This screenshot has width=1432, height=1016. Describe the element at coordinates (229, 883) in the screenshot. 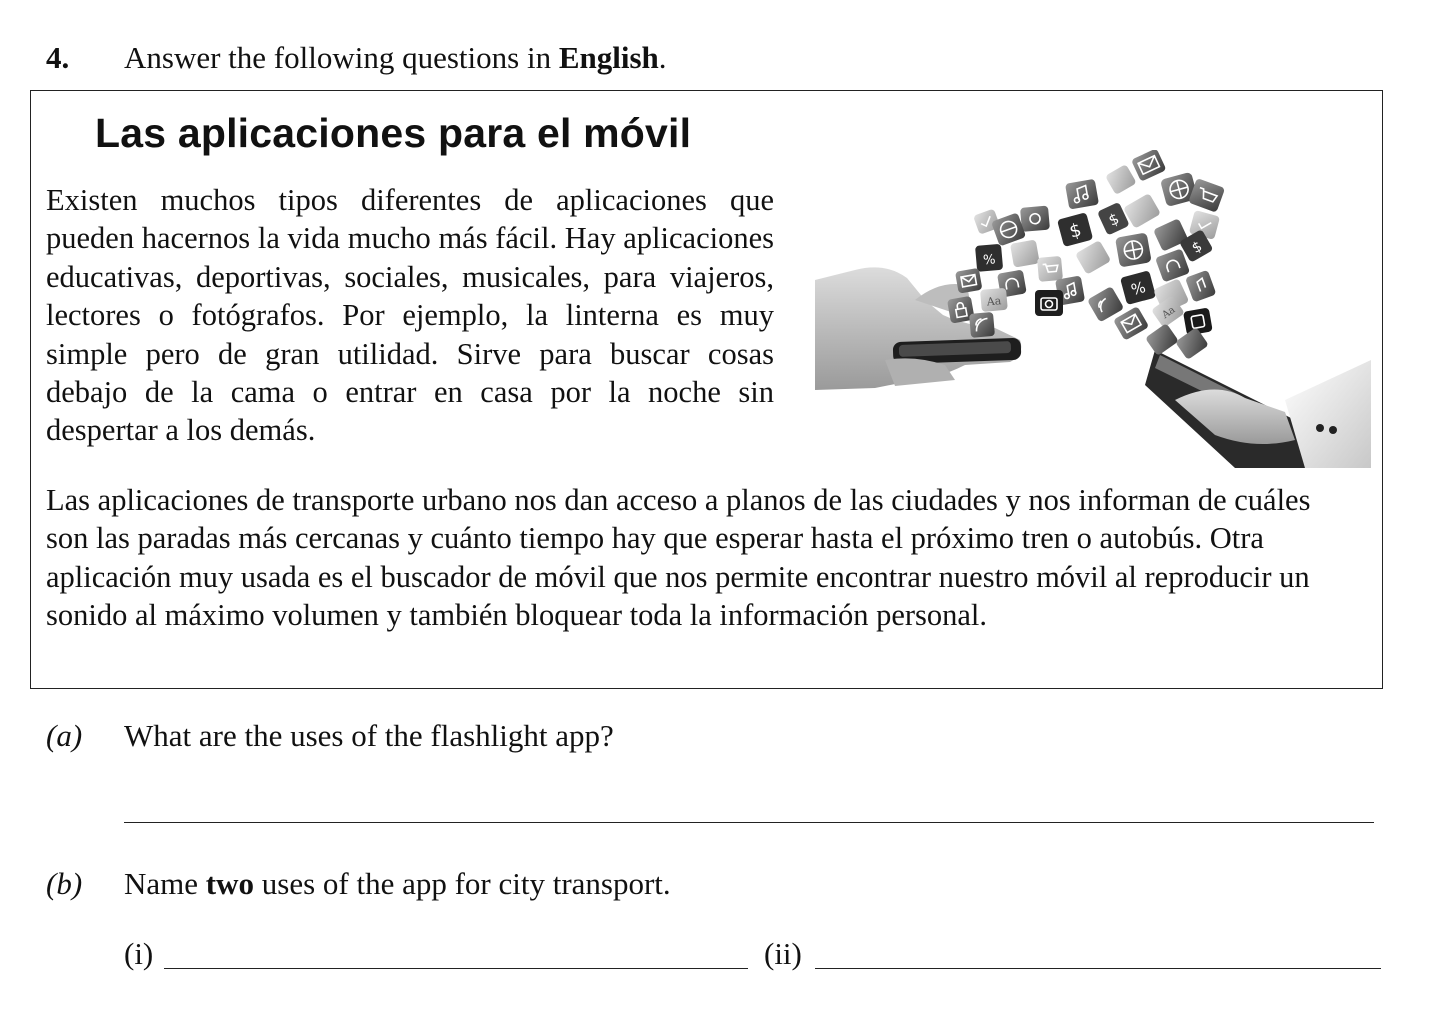

I see `subquestion-b-emphasis: two` at that location.